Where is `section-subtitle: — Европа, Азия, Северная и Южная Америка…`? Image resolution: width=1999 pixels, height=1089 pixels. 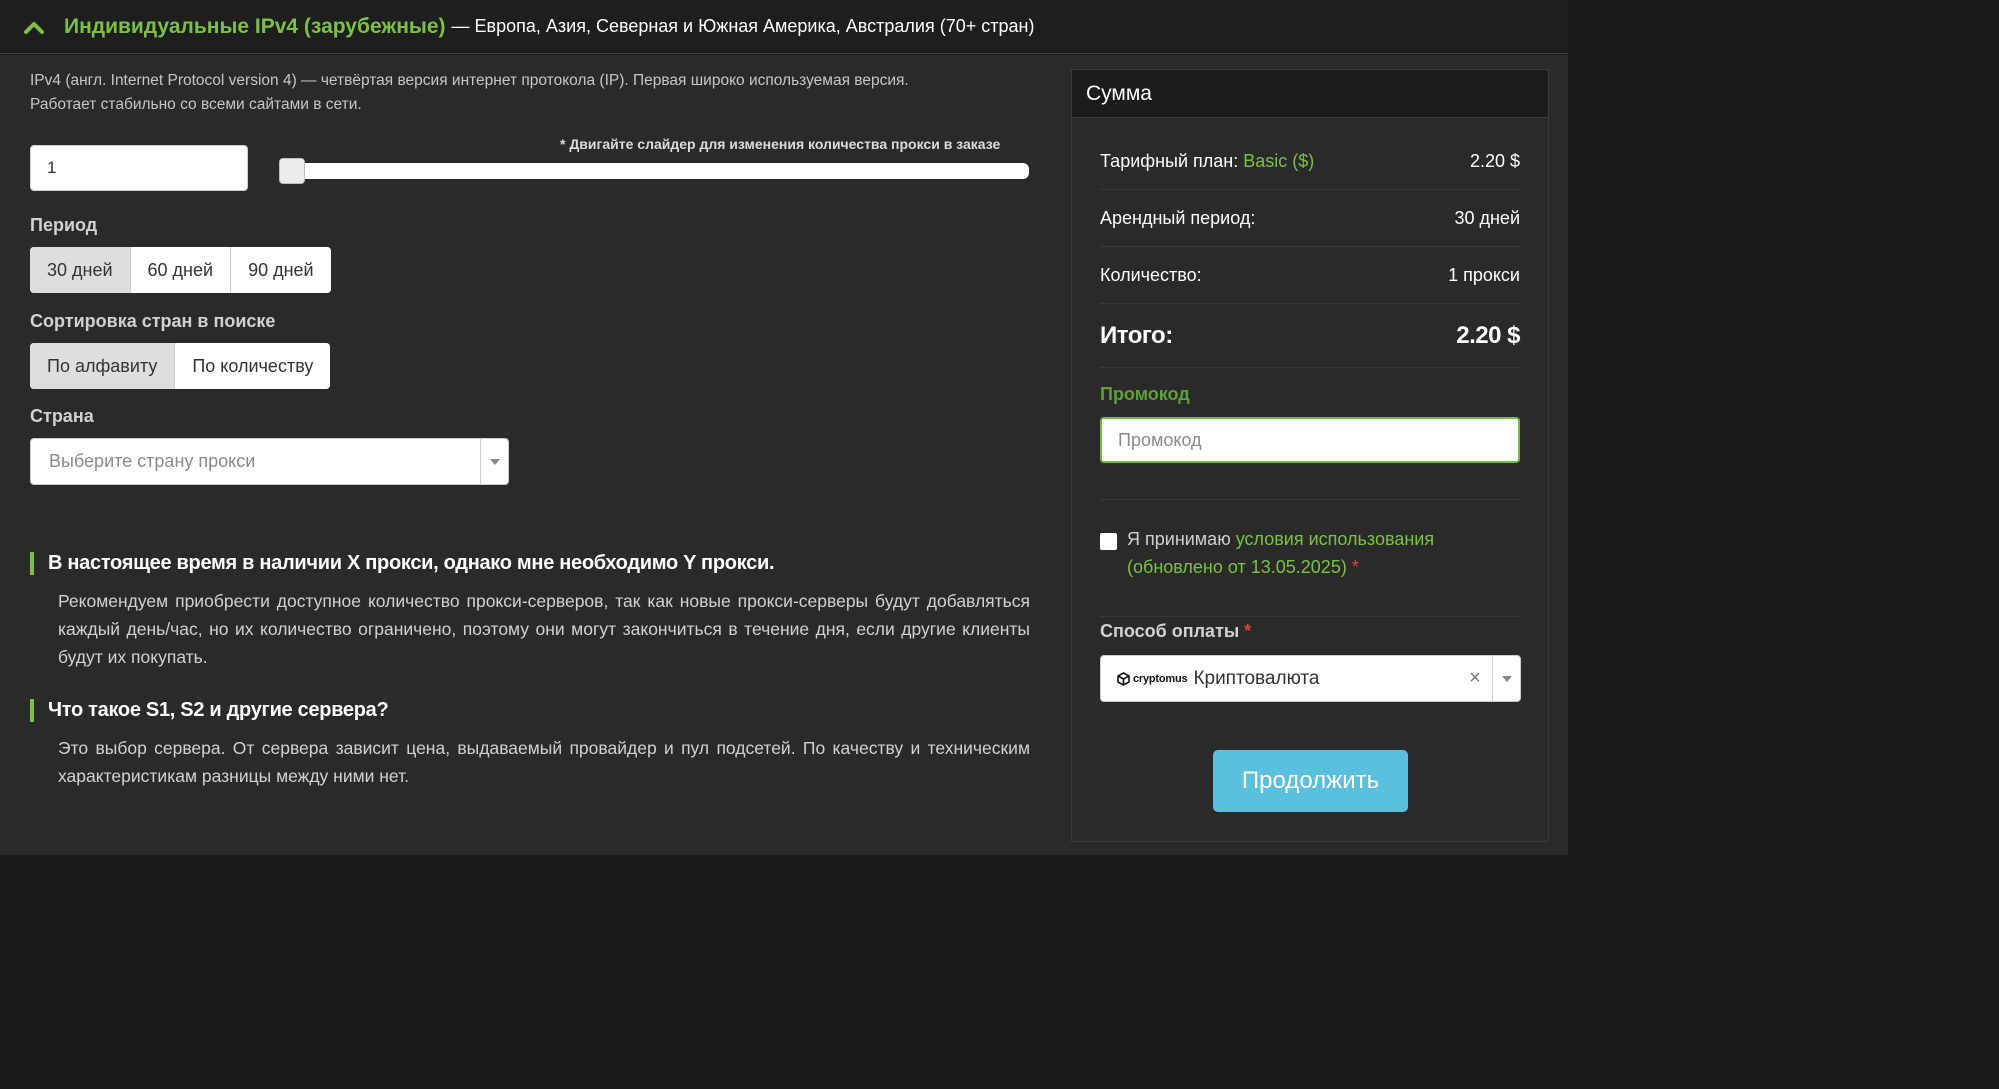
section-subtitle: — Европа, Азия, Северная и Южная Америка… is located at coordinates (743, 26).